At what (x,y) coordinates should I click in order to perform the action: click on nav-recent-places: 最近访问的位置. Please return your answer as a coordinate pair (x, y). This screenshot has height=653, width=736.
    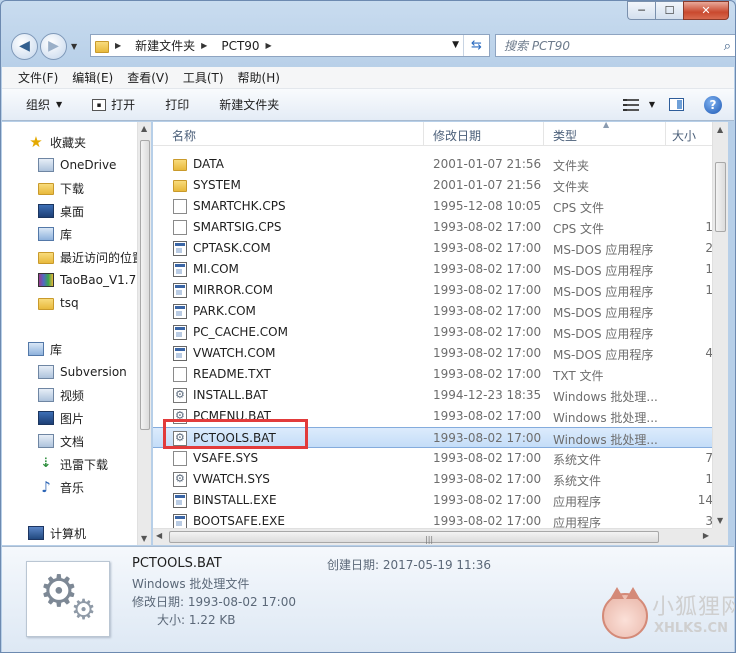
    Looking at the image, I should click on (91, 257).